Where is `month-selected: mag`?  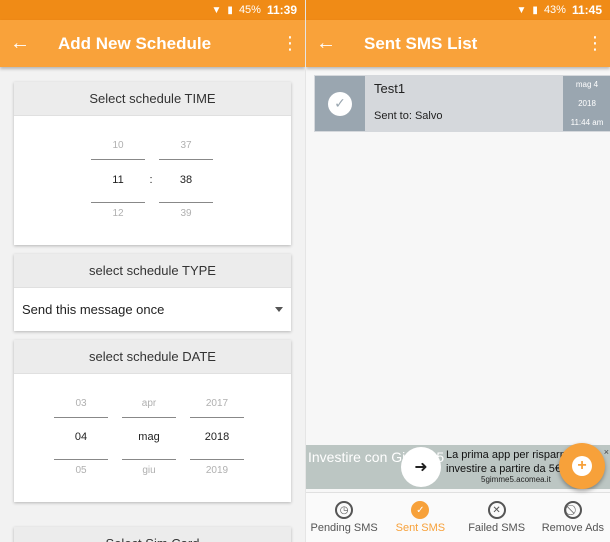 month-selected: mag is located at coordinates (149, 437).